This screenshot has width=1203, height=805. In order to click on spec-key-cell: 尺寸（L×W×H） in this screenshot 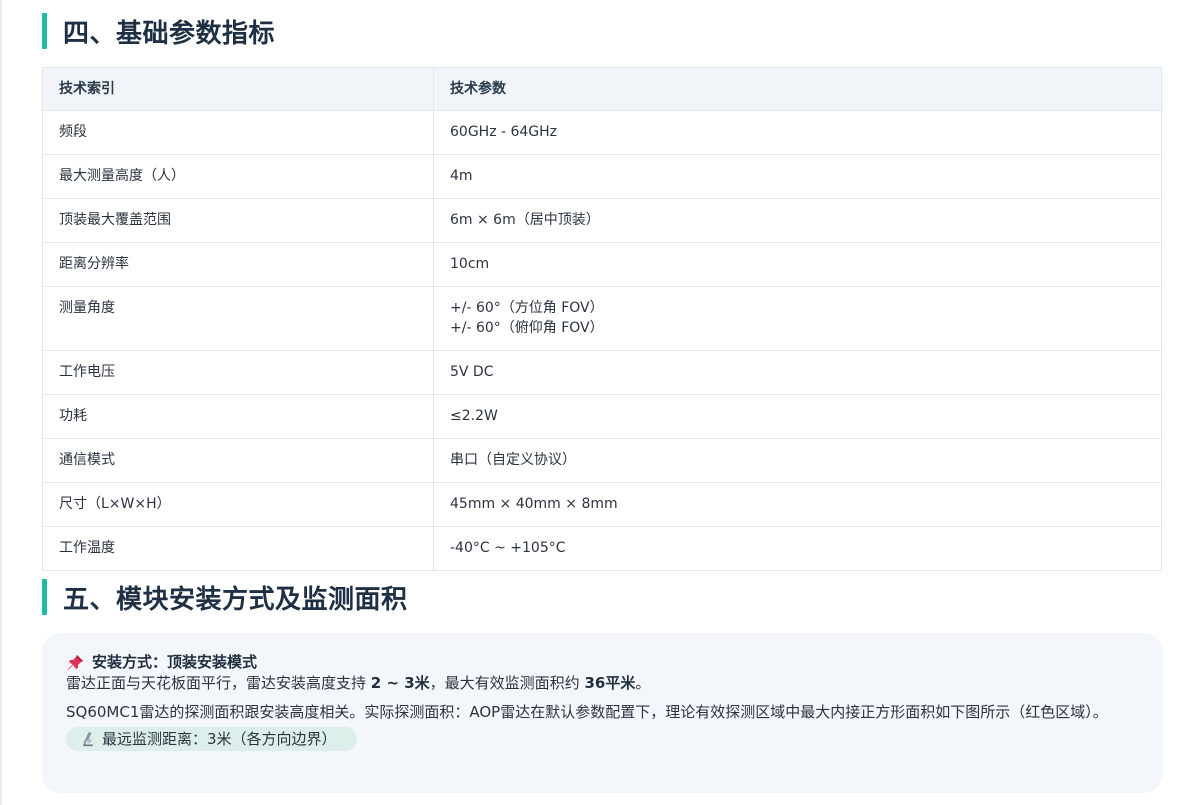, I will do `click(238, 504)`.